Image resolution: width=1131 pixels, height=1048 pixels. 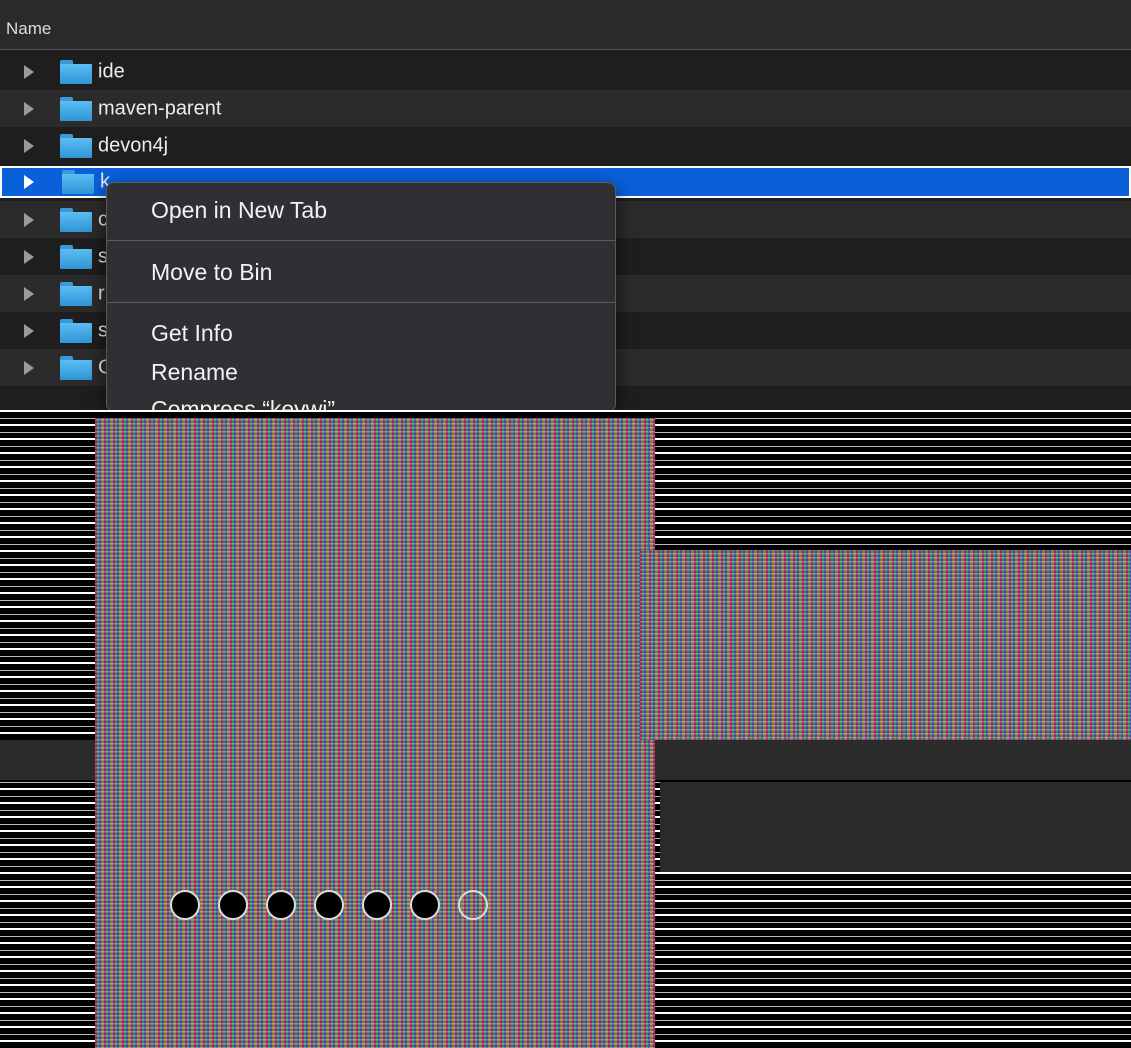 What do you see at coordinates (565, 108) in the screenshot?
I see `list-item: maven-parent` at bounding box center [565, 108].